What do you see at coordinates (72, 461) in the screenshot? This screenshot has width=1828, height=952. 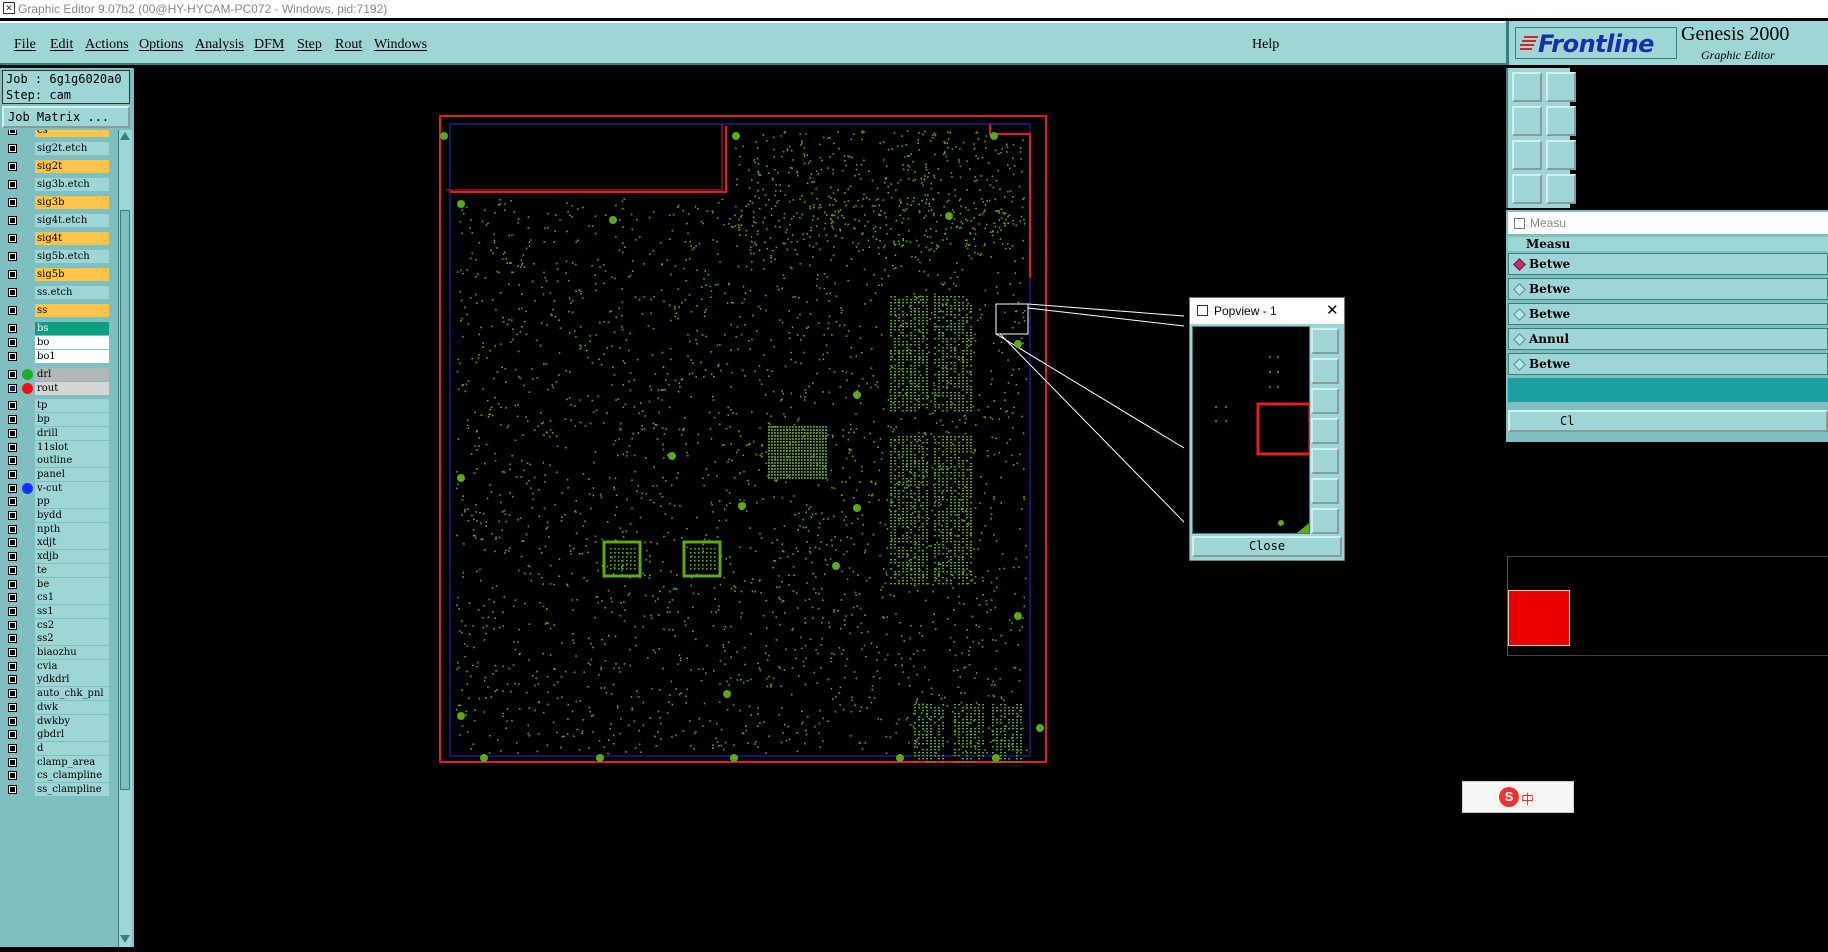 I see `layer-name: outline` at bounding box center [72, 461].